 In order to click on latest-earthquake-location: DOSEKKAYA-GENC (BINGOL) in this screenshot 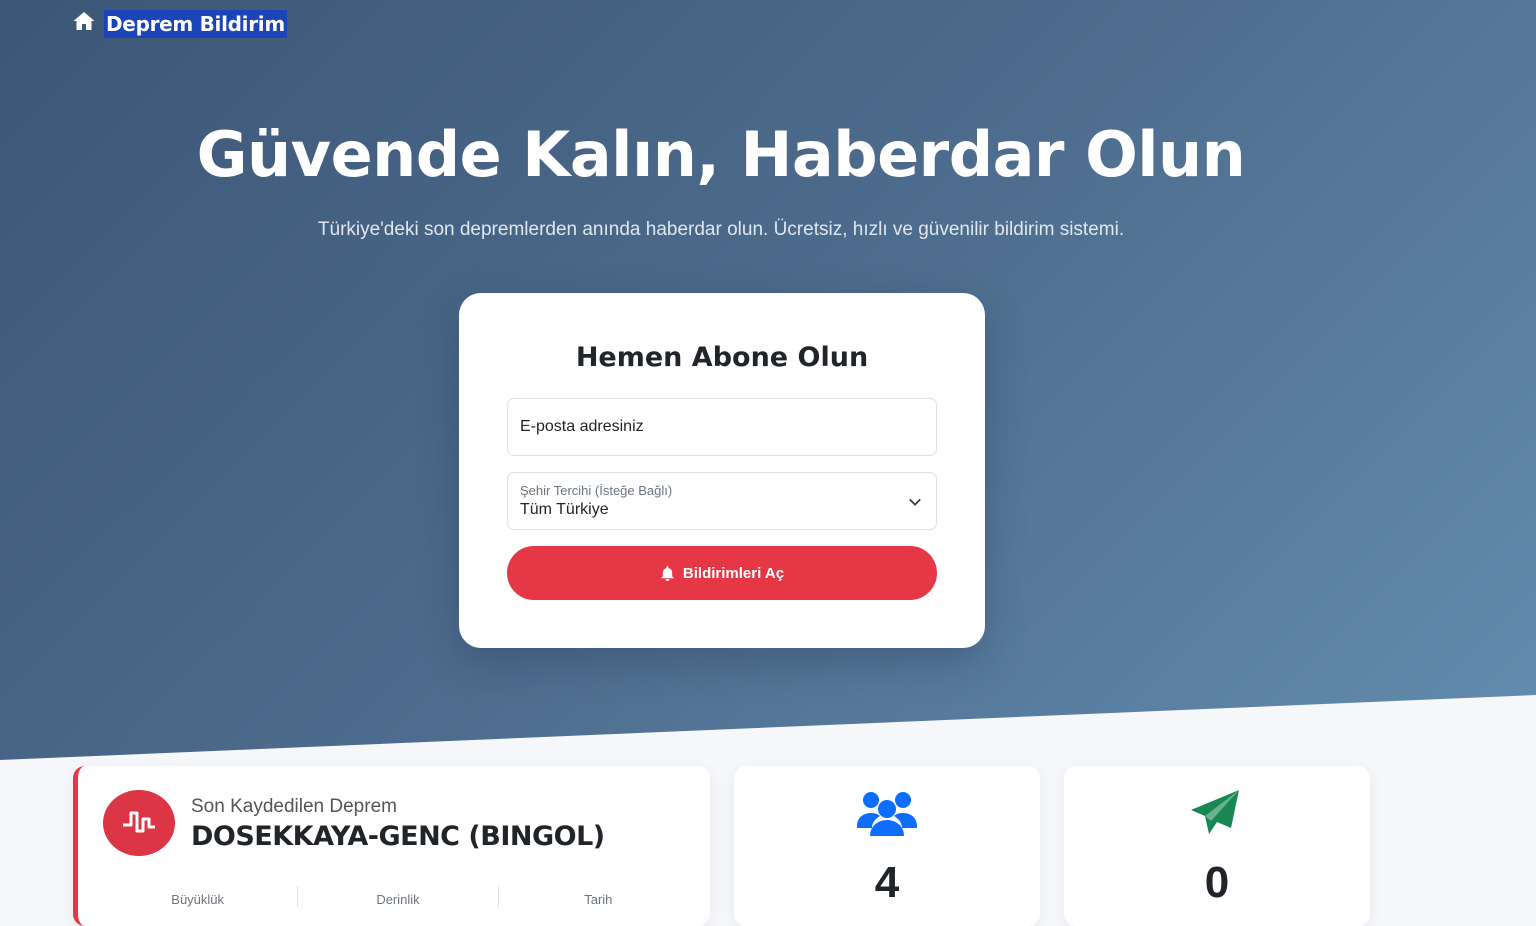, I will do `click(398, 836)`.